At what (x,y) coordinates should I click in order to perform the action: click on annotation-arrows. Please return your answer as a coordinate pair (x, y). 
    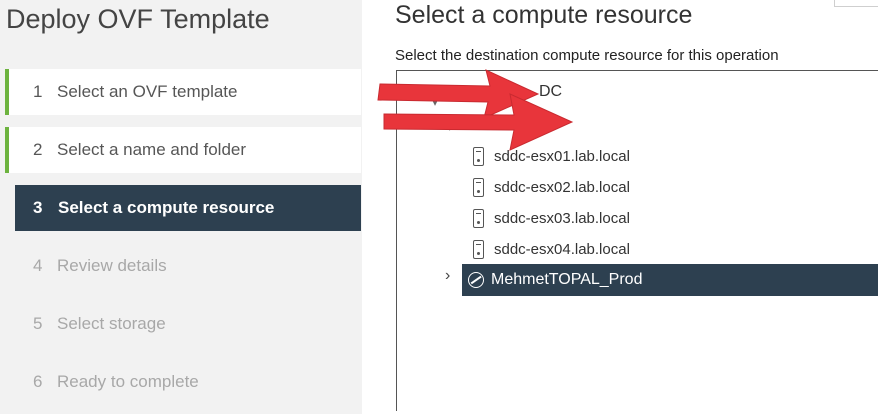
    Looking at the image, I should click on (475, 110).